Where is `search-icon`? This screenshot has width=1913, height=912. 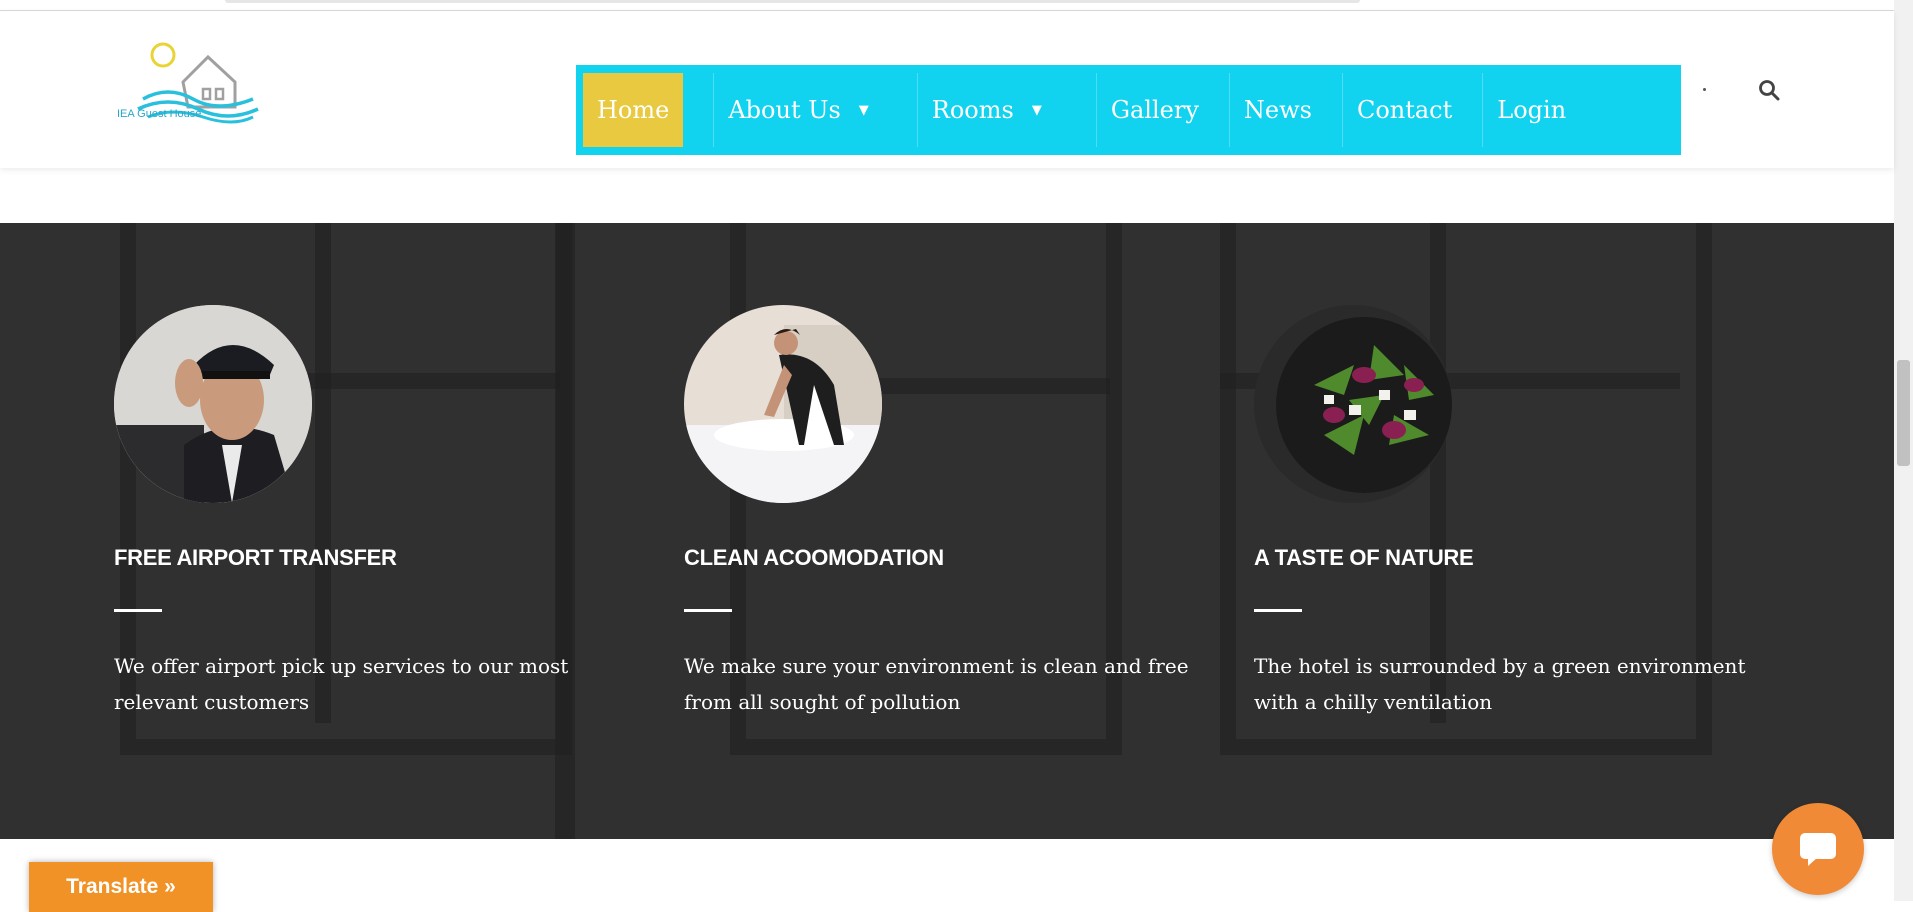
search-icon is located at coordinates (1769, 90).